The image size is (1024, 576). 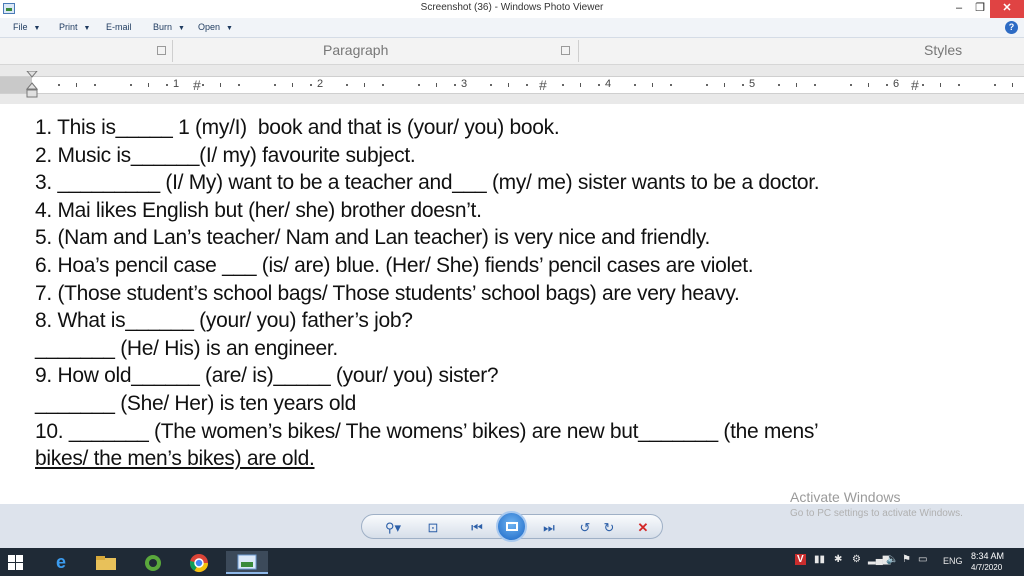 What do you see at coordinates (892, 559) in the screenshot?
I see `tray-volume-icon: 🔈` at bounding box center [892, 559].